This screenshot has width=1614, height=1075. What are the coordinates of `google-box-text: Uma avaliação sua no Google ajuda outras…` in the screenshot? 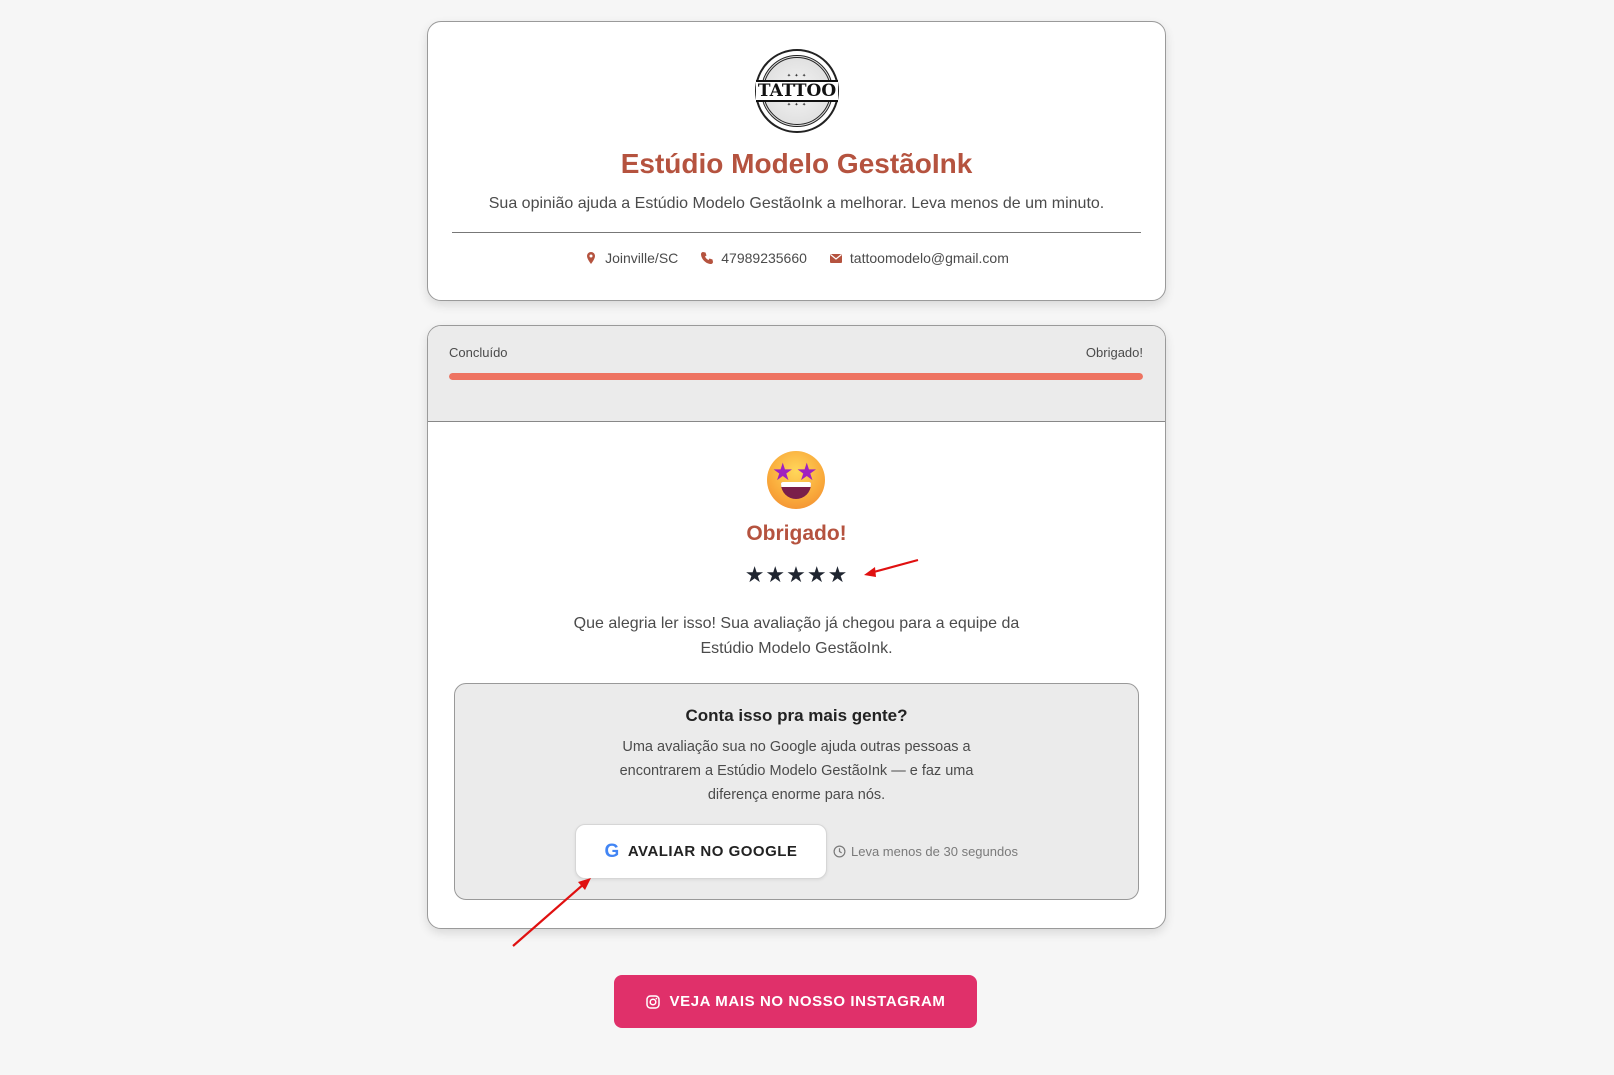 It's located at (796, 771).